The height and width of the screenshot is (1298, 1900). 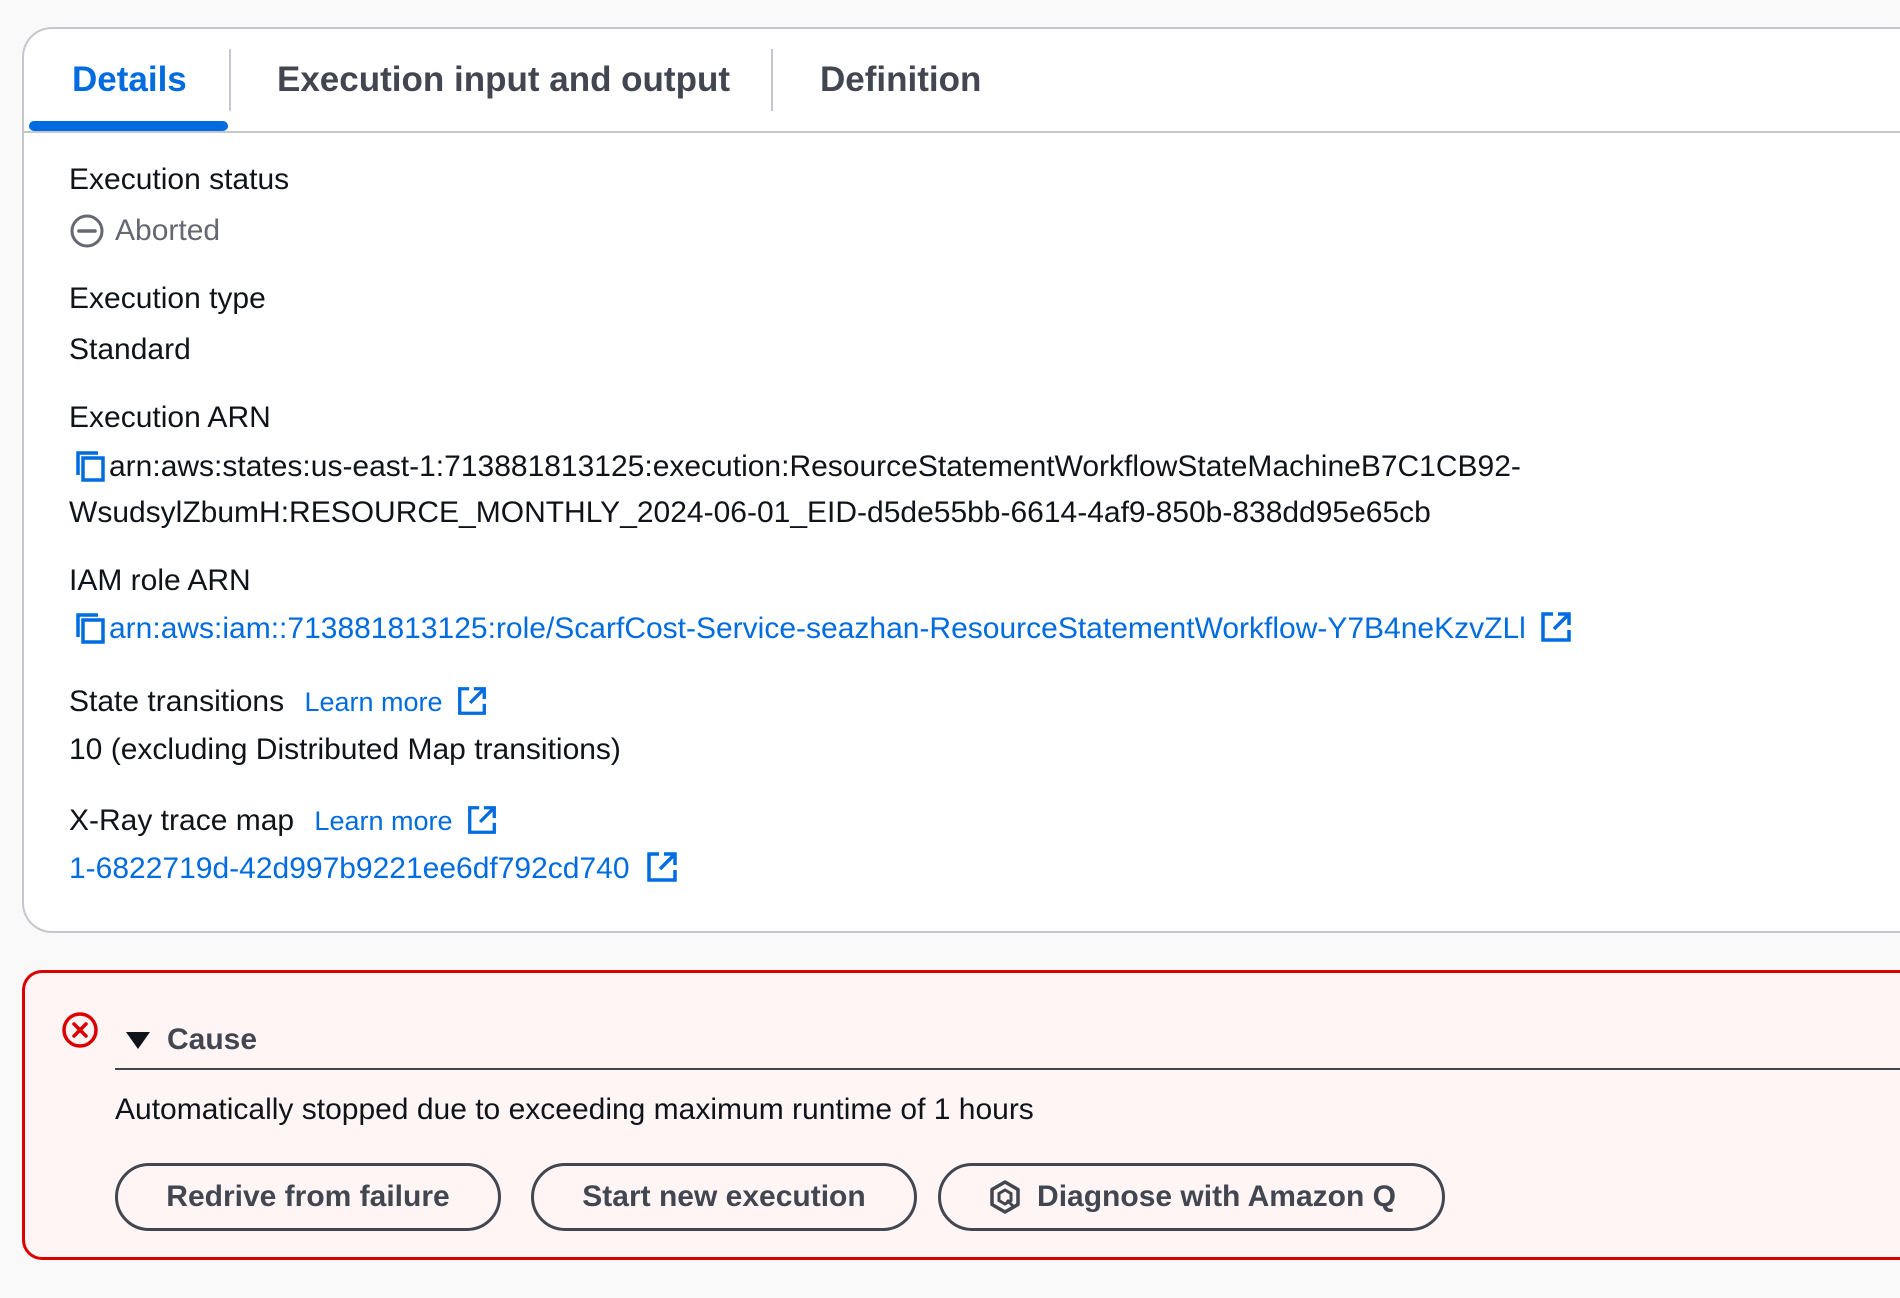 I want to click on xray-trace-value: 1-6822719d-42d997b9221ee6df792cd740, so click(x=374, y=869).